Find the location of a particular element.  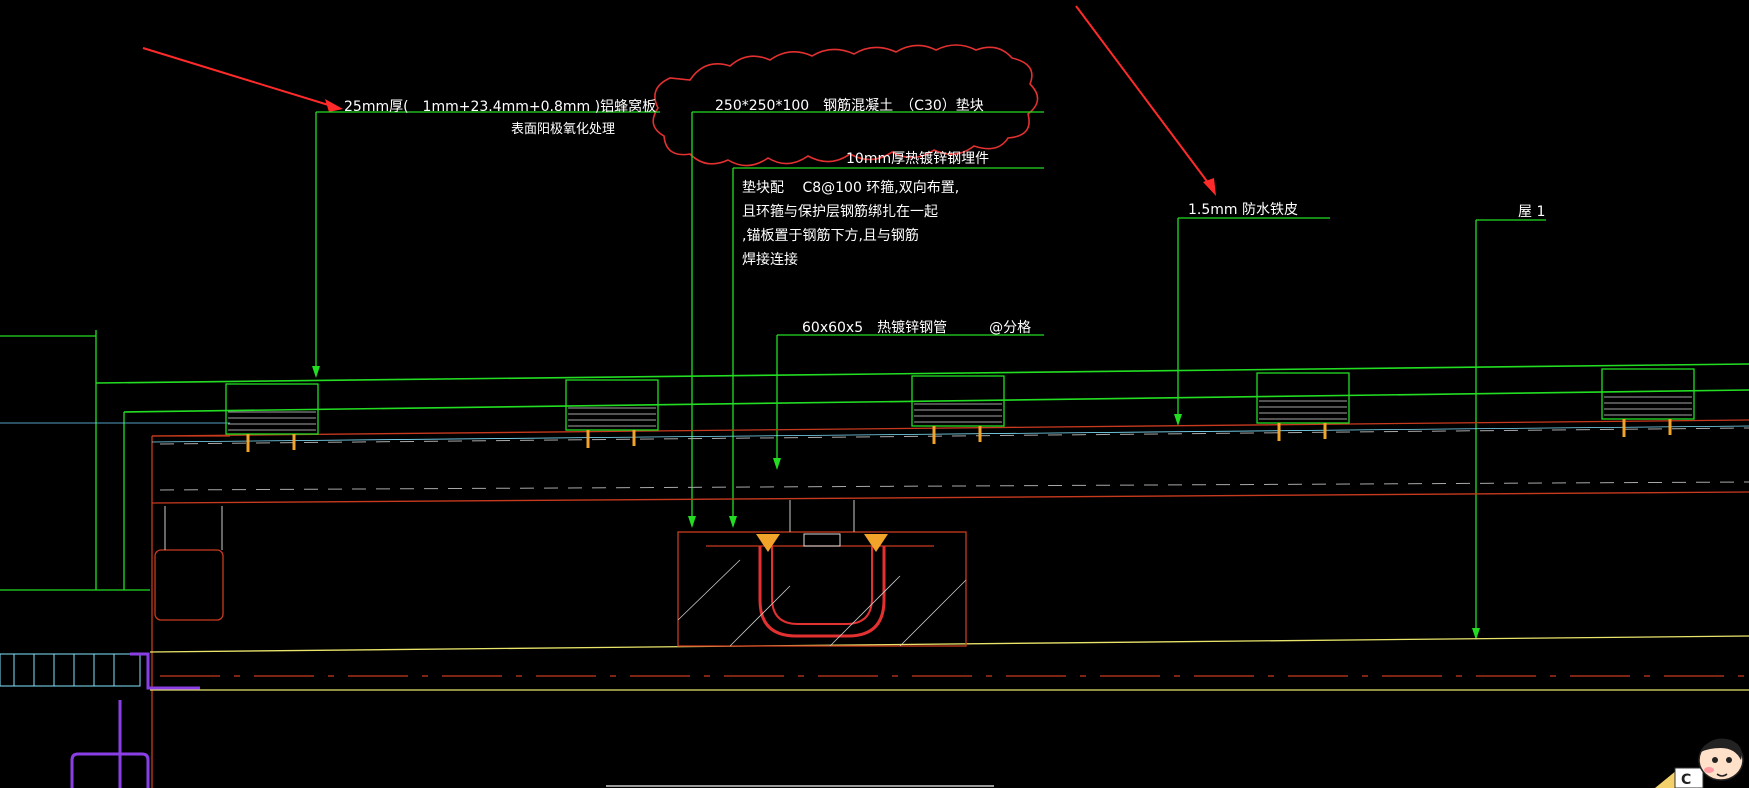

waterproof-label: 1.5mm 防水铁皮 is located at coordinates (1243, 210).